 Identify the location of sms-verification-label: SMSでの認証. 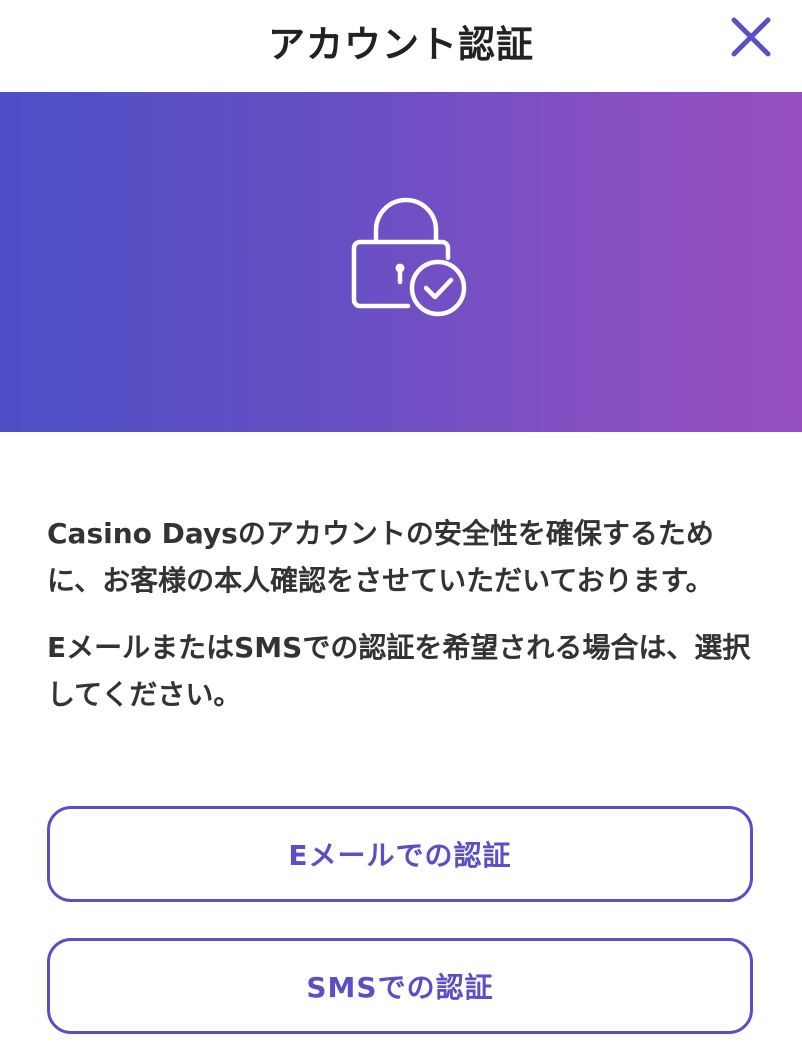
(400, 987).